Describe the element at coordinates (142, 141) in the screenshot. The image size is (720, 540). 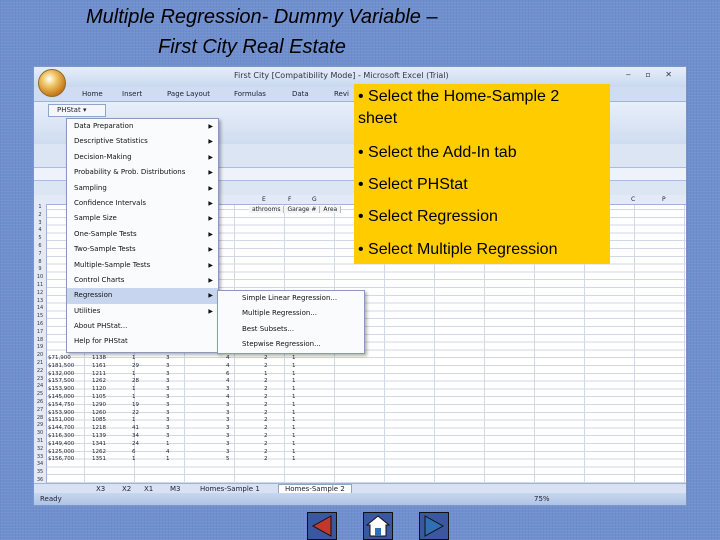
I see `phstat-menu-item: Descriptive Statistics ▶` at that location.